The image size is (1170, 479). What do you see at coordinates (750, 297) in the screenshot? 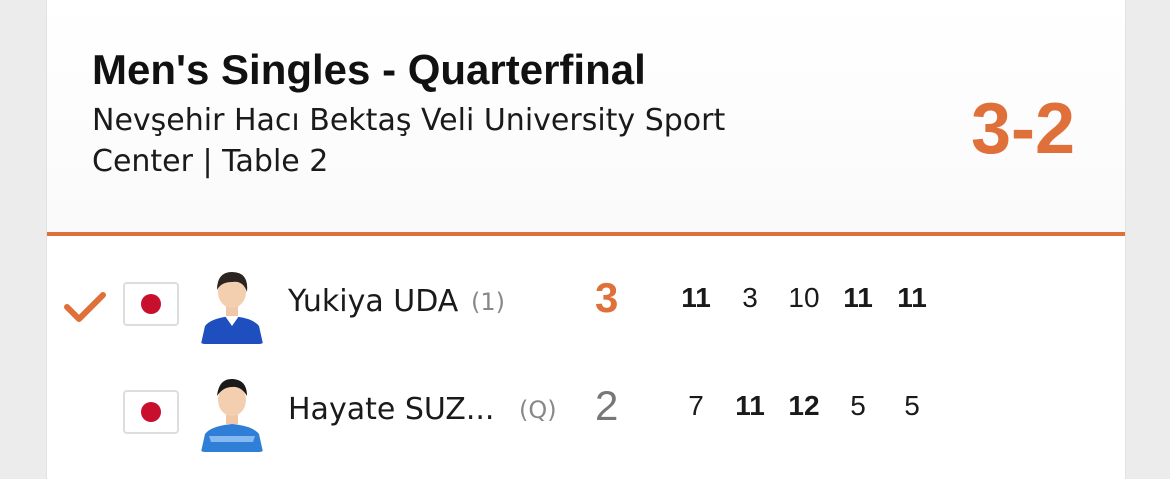
I see `game-score: 3` at bounding box center [750, 297].